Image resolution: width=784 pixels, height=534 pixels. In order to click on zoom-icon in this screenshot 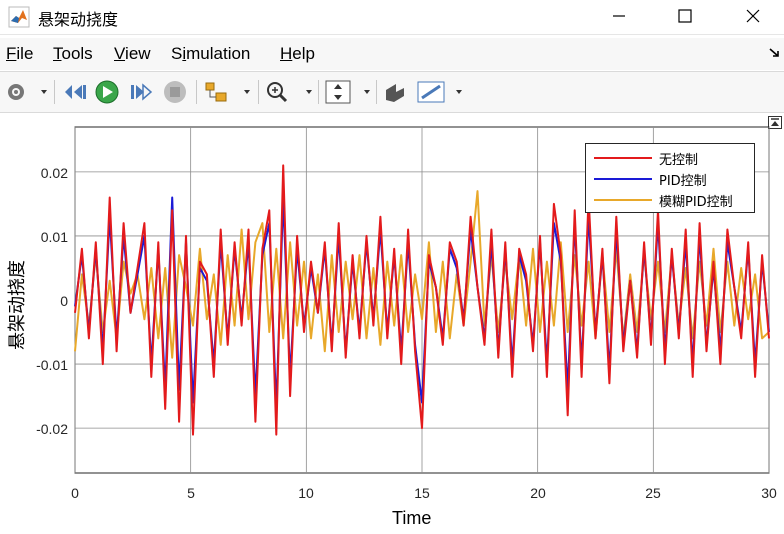, I will do `click(289, 92)`.